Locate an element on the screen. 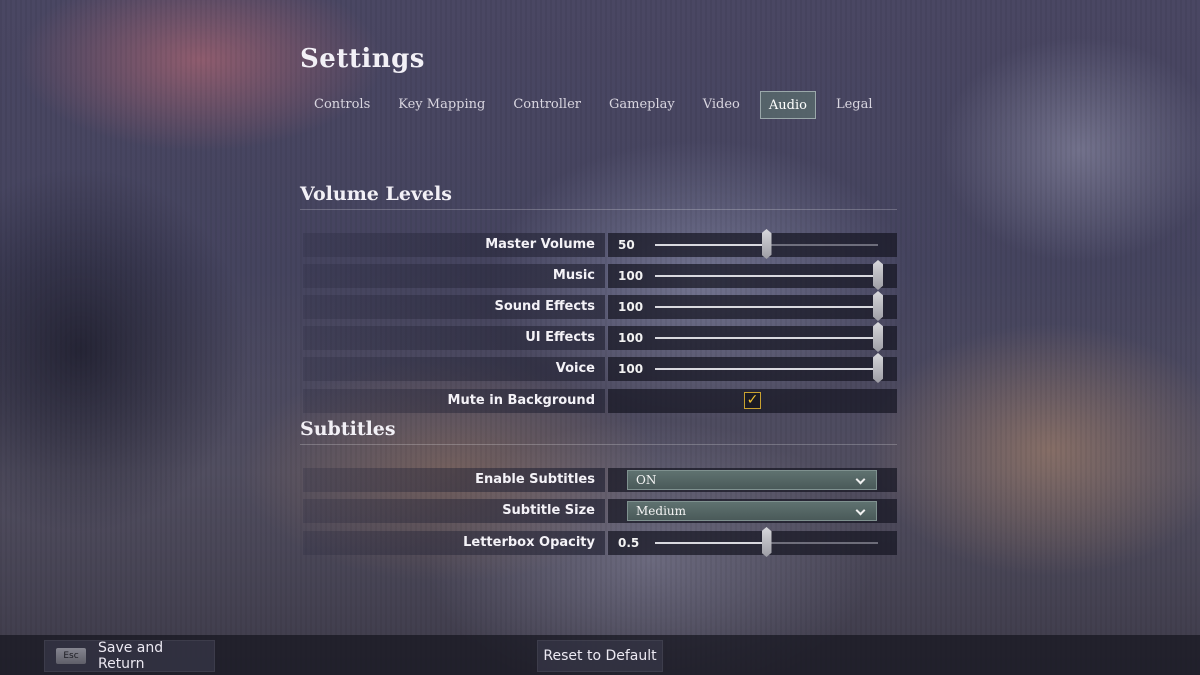 This screenshot has width=1200, height=675. footer-bar: Esc Save and Return Reset to Default is located at coordinates (600, 655).